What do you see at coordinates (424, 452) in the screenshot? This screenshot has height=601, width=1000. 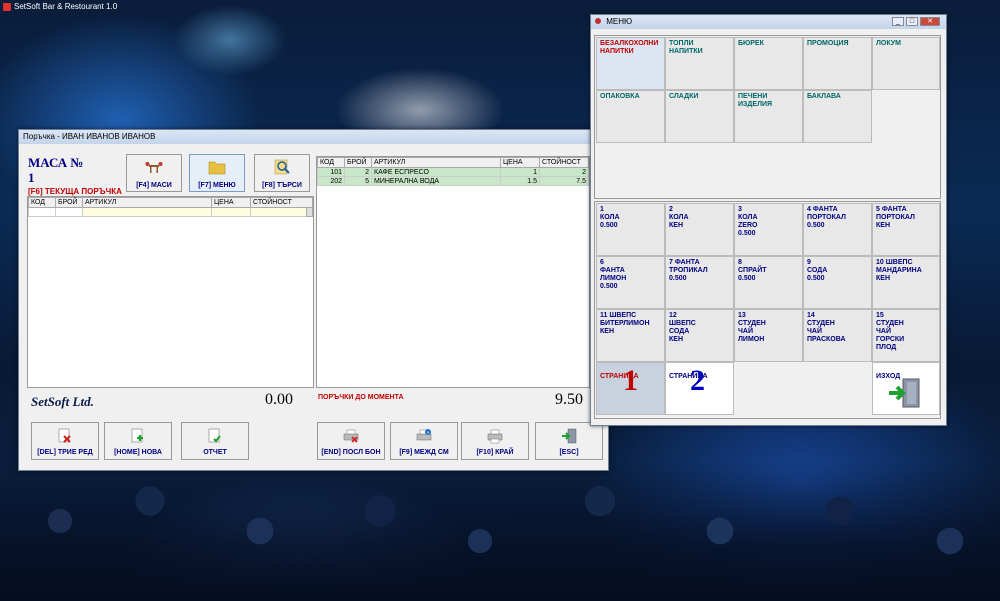 I see `interim-bill-label: [F9] МЕЖД СМ` at bounding box center [424, 452].